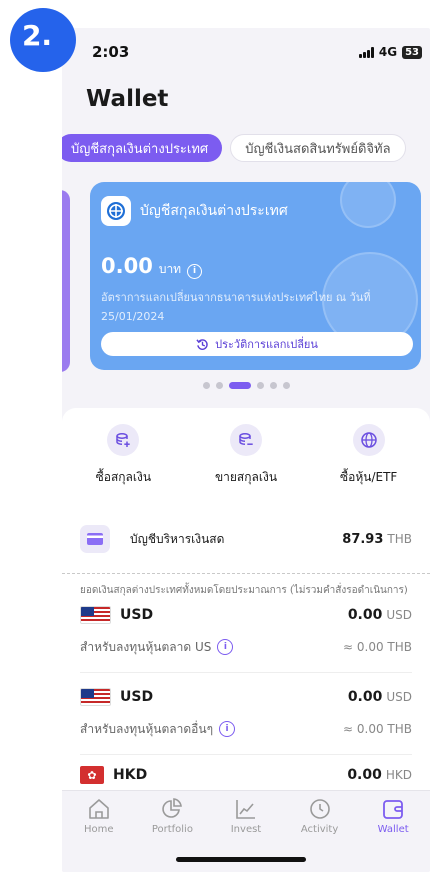  What do you see at coordinates (246, 440) in the screenshot?
I see `sell-currency-icon` at bounding box center [246, 440].